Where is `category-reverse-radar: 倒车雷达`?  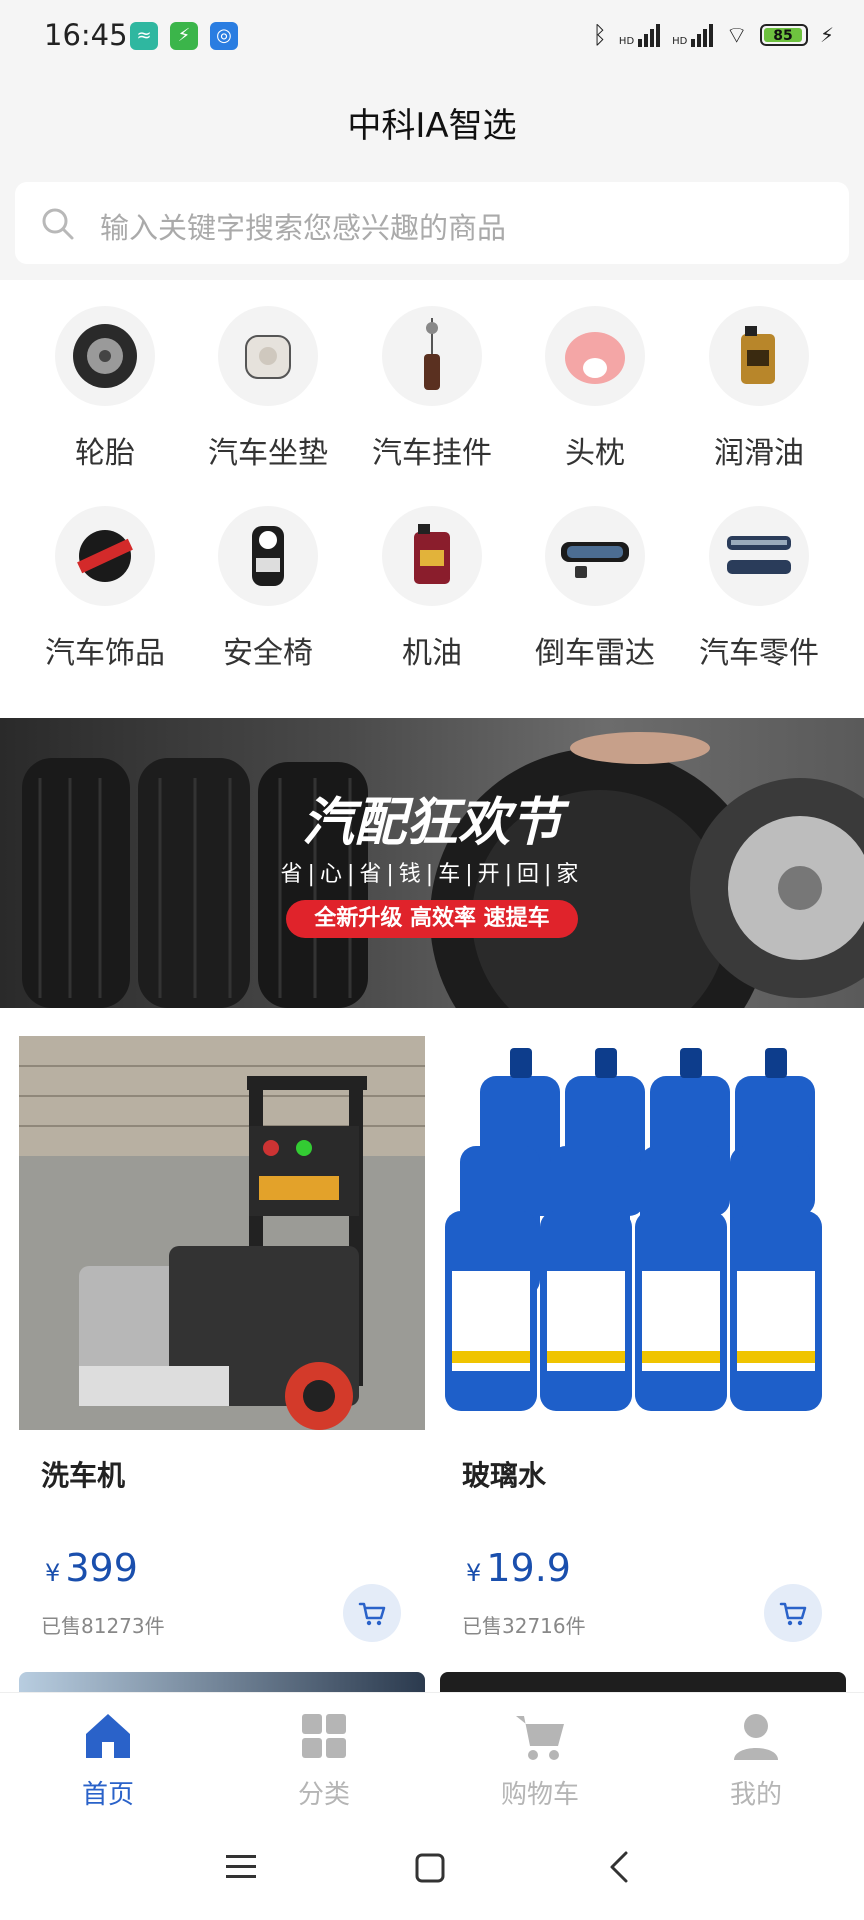 category-reverse-radar: 倒车雷达 is located at coordinates (595, 589).